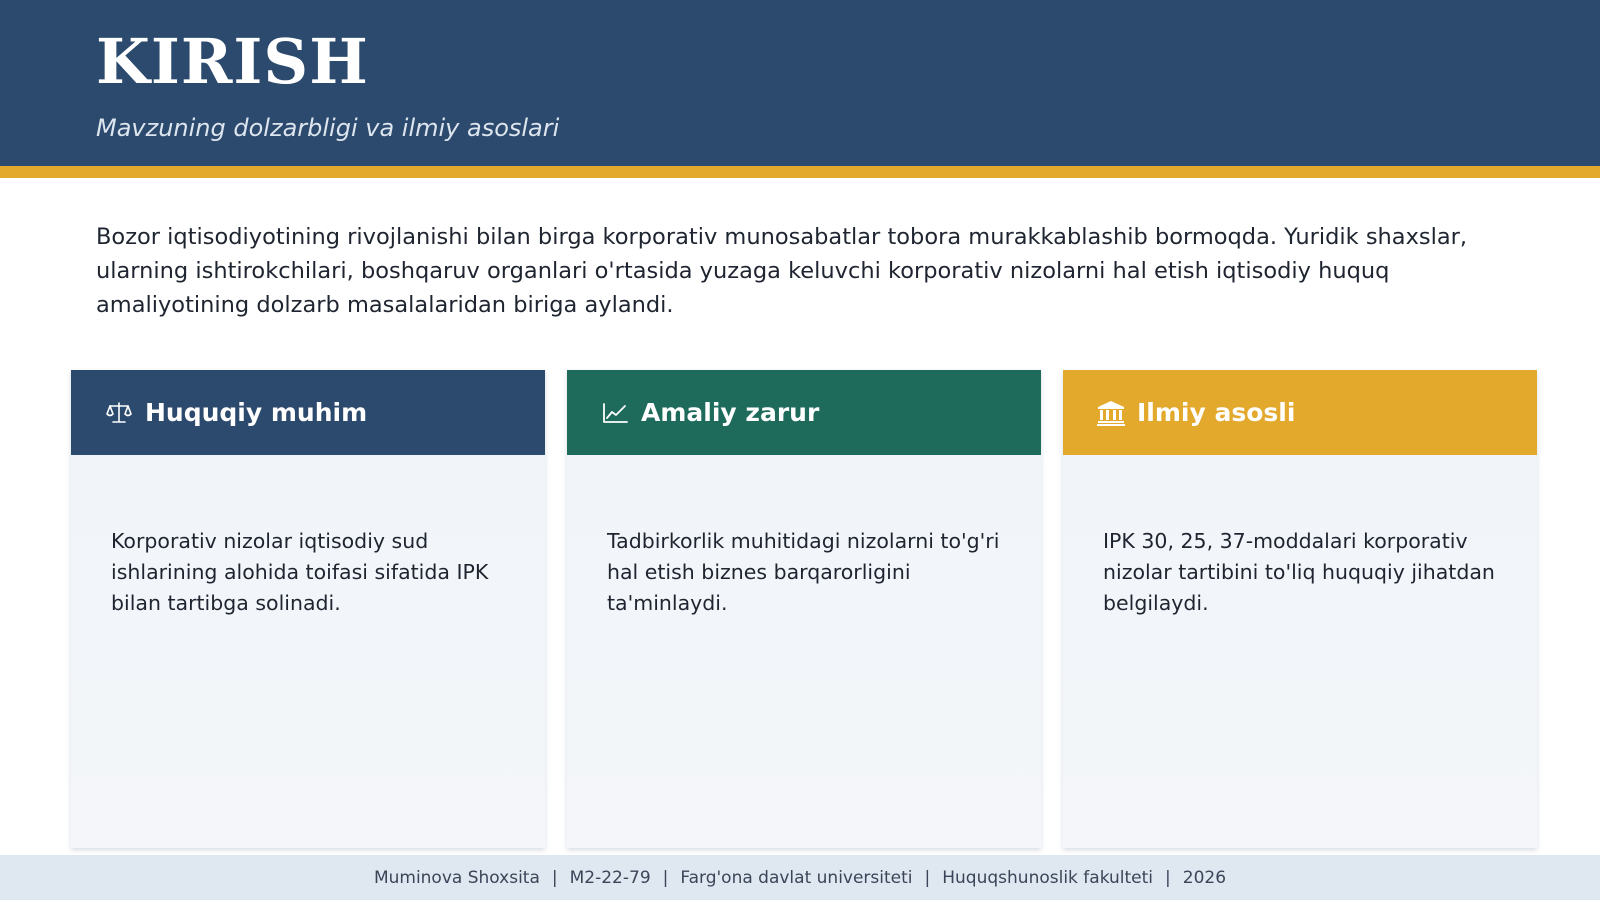 Image resolution: width=1600 pixels, height=900 pixels. I want to click on footer-group: M2-22-79, so click(610, 877).